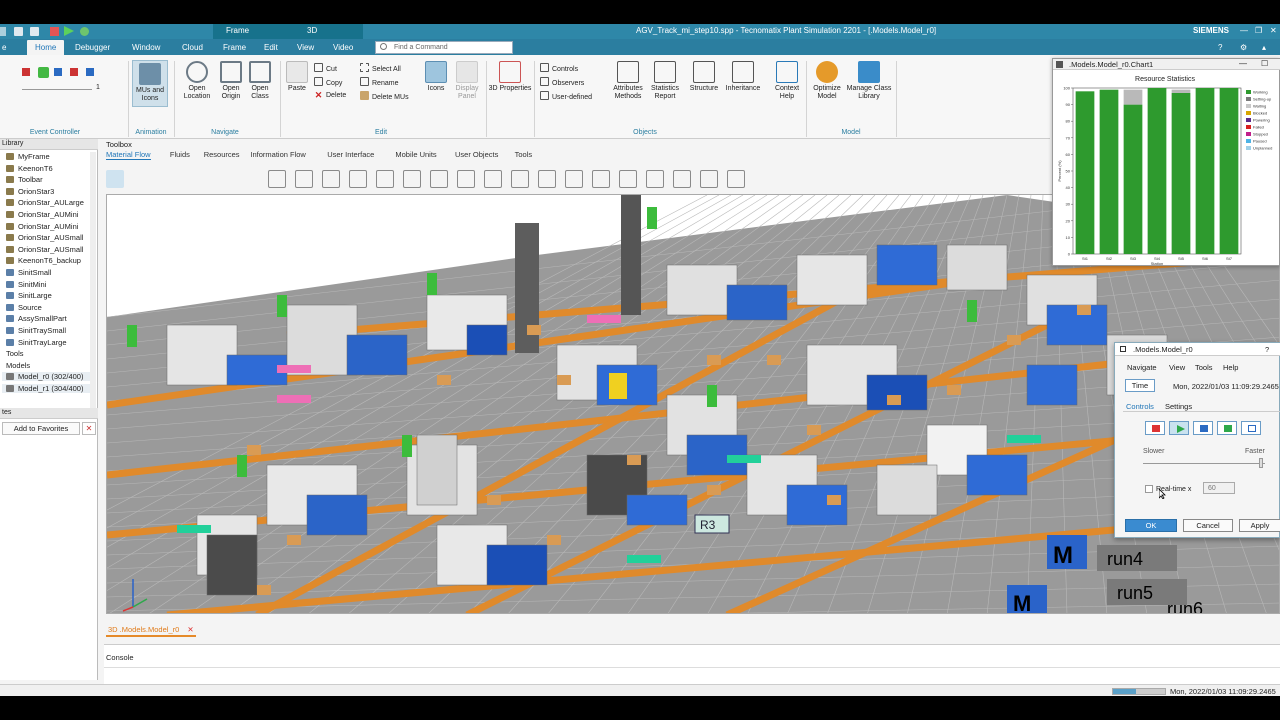 The image size is (1280, 720). What do you see at coordinates (1264, 47) in the screenshot?
I see `collapse-ribbon-icon: ▴` at bounding box center [1264, 47].